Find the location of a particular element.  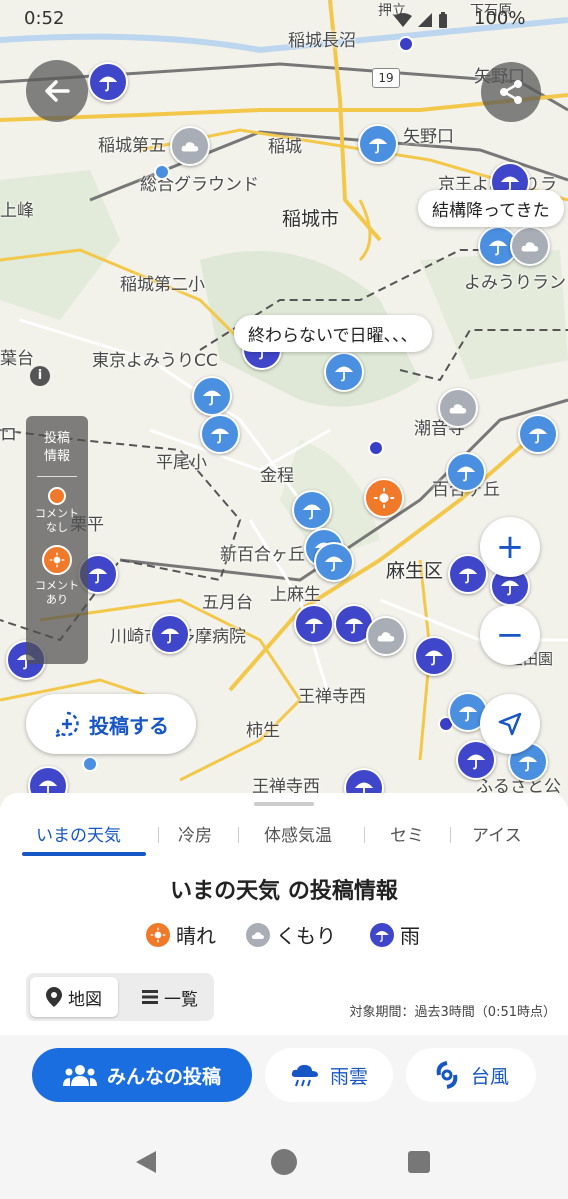

list-view-button: 一覧 is located at coordinates (170, 997).